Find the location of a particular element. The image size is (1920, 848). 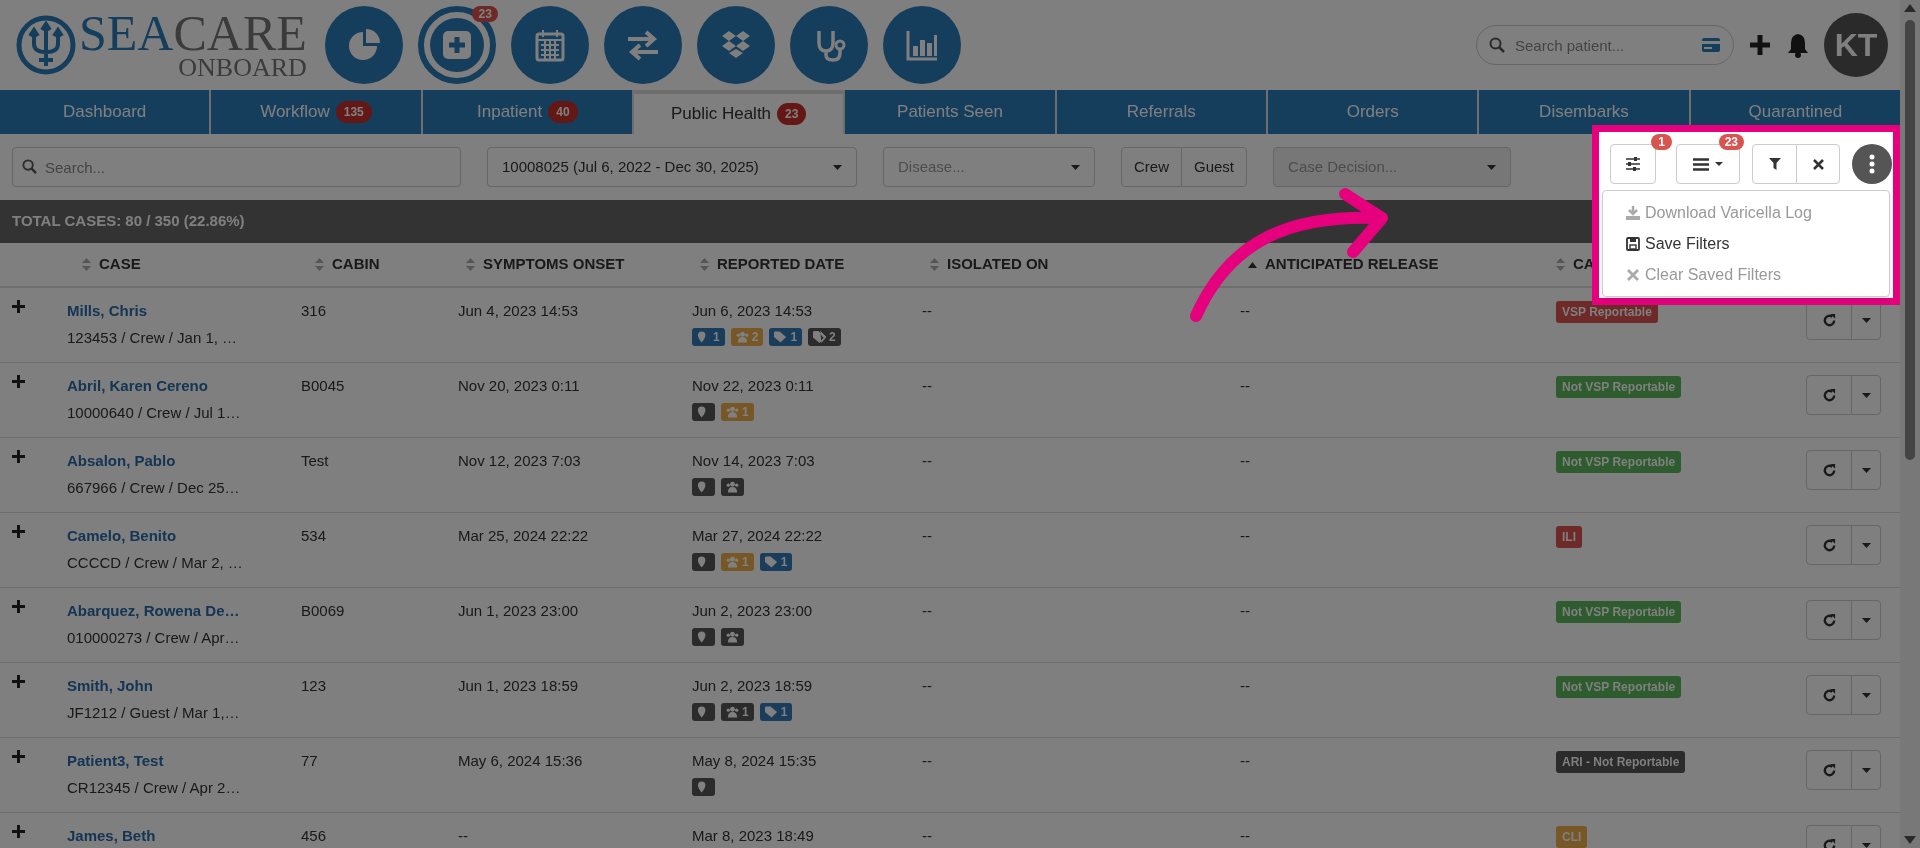

nav-tab: Disembarks is located at coordinates (1584, 112).